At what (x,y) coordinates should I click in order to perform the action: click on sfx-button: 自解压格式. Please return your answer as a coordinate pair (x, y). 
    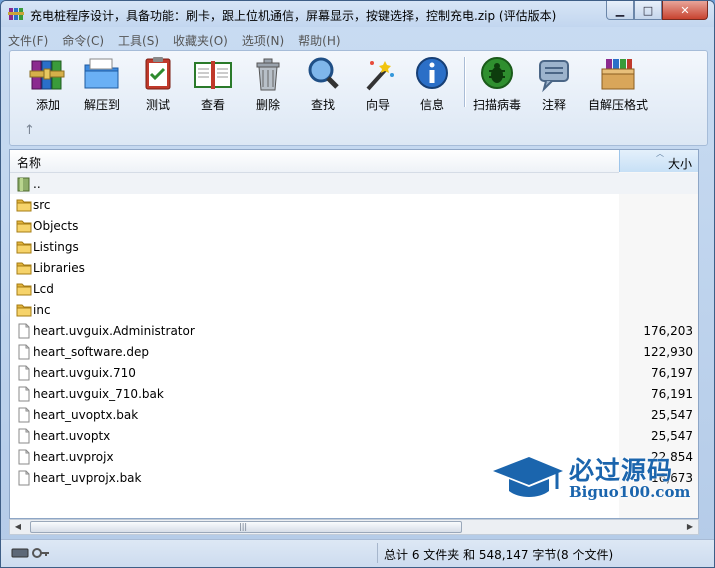
    Looking at the image, I should click on (618, 84).